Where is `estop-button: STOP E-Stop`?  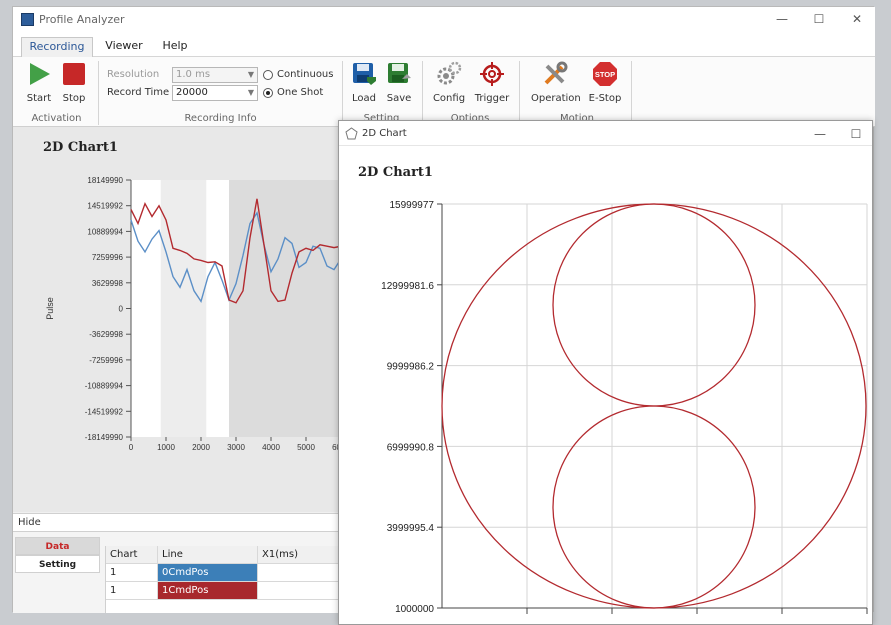 estop-button: STOP E-Stop is located at coordinates (605, 82).